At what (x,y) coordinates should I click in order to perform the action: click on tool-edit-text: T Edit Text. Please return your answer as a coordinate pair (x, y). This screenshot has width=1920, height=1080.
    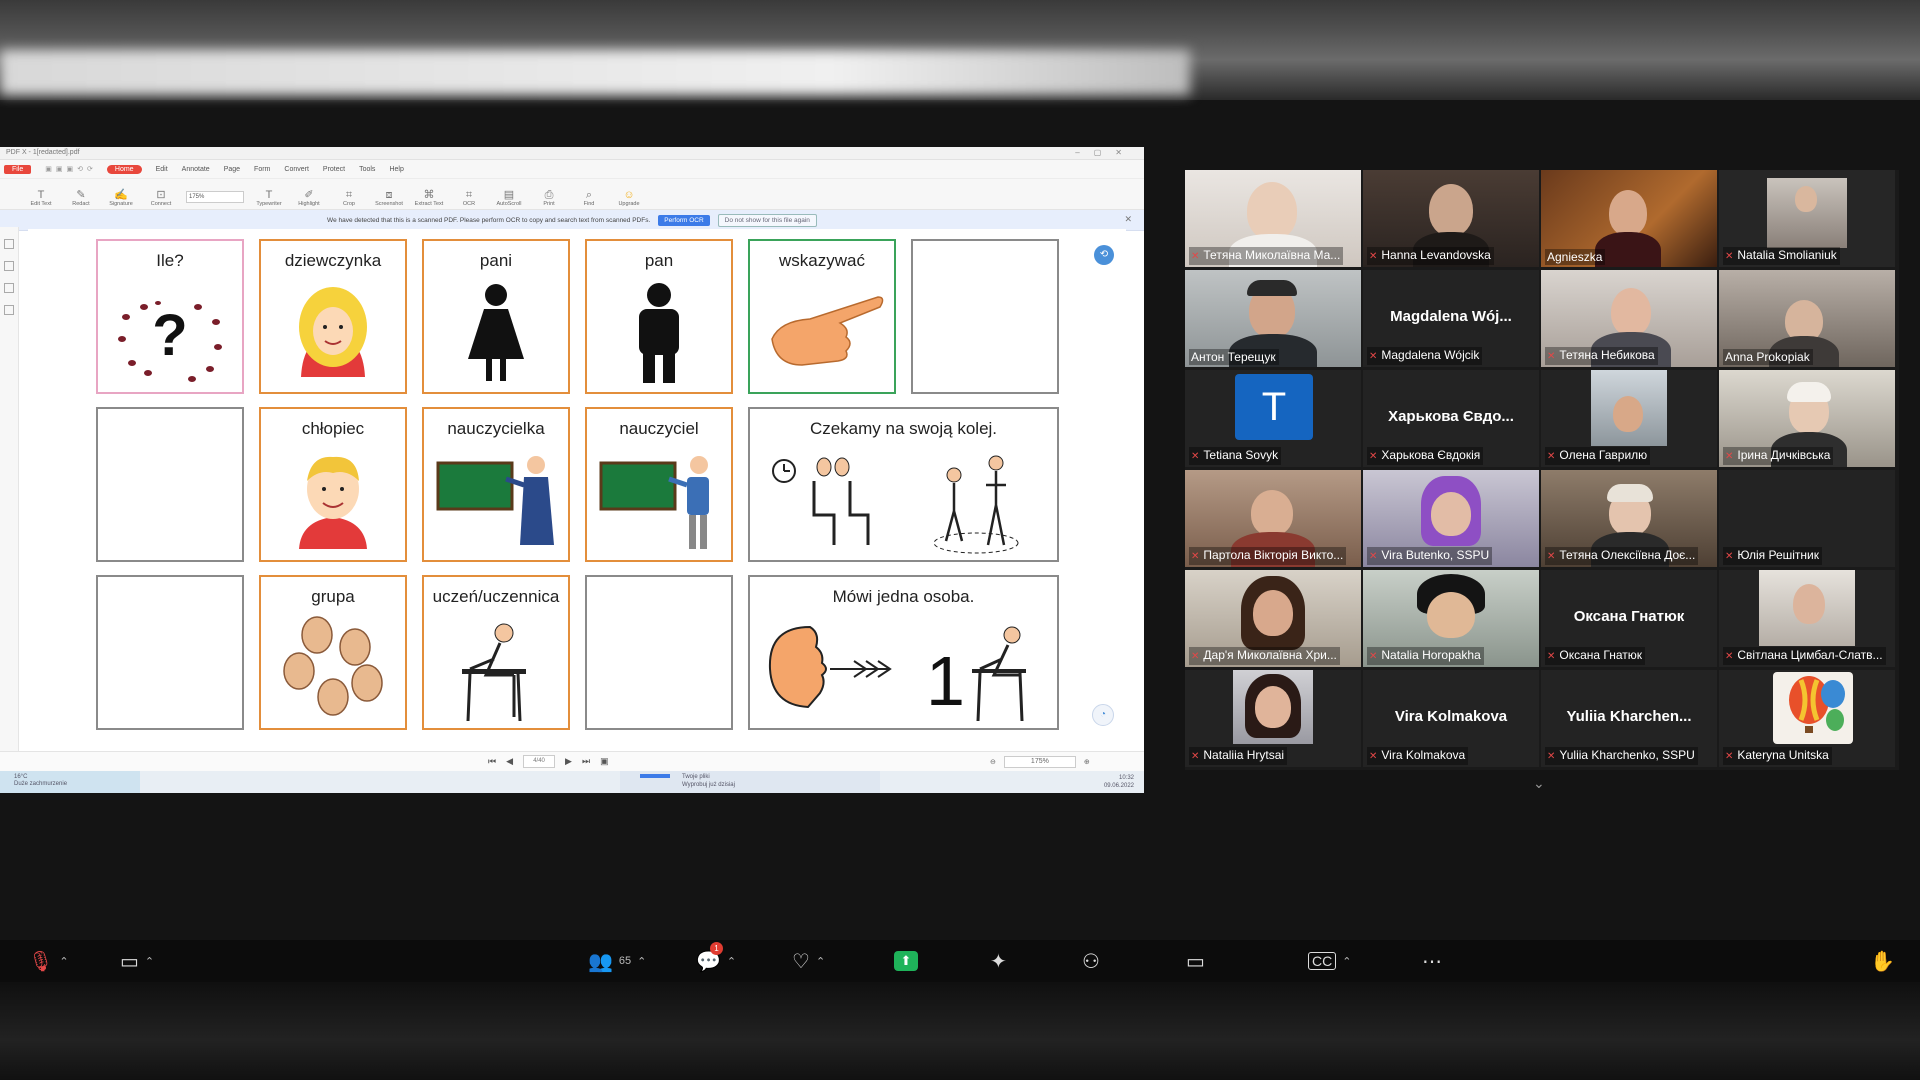
    Looking at the image, I should click on (41, 198).